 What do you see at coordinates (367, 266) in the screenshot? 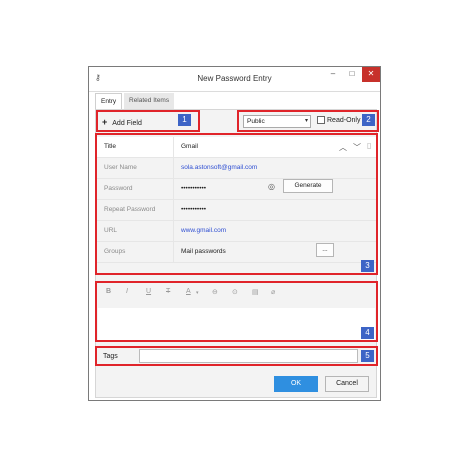
I see `callout-badge-3: 3` at bounding box center [367, 266].